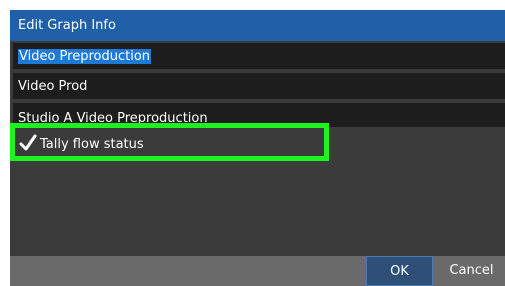 This screenshot has width=505, height=286. What do you see at coordinates (169, 142) in the screenshot?
I see `tally-flow-status-checkbox: Tally flow status` at bounding box center [169, 142].